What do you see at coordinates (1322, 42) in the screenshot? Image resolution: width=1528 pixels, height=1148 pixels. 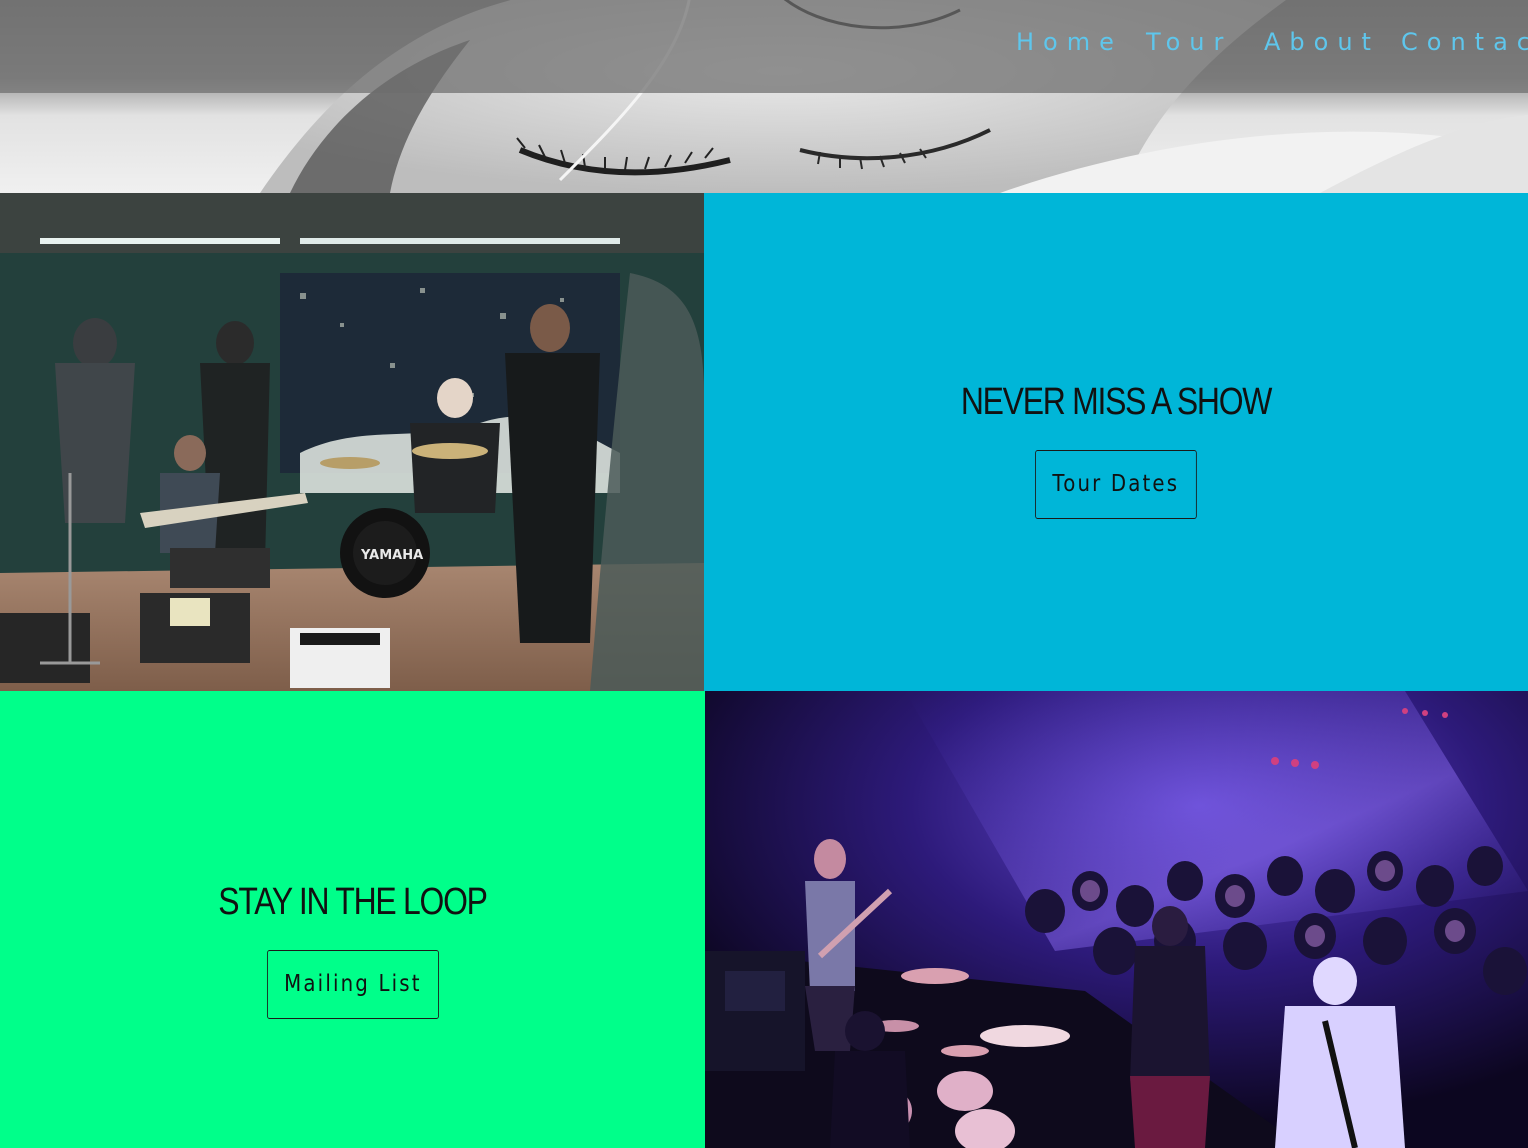 I see `nav-link-about: About` at bounding box center [1322, 42].